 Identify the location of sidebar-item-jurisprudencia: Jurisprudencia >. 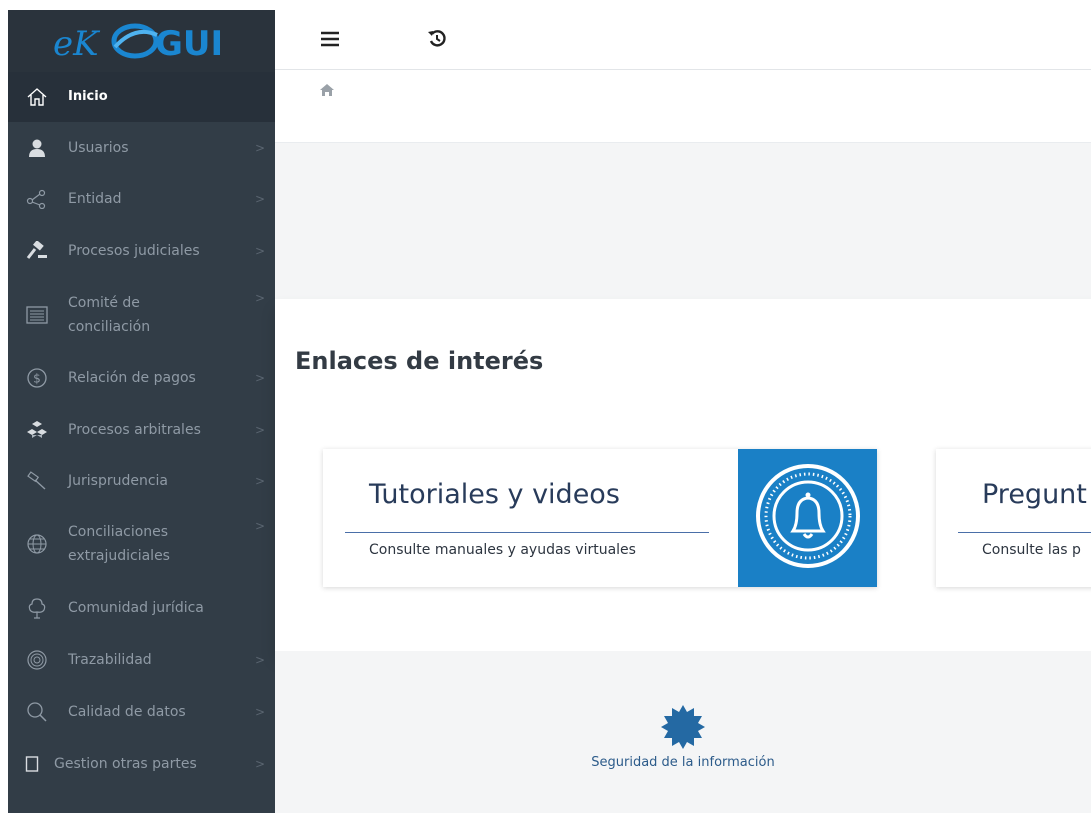
(141, 481).